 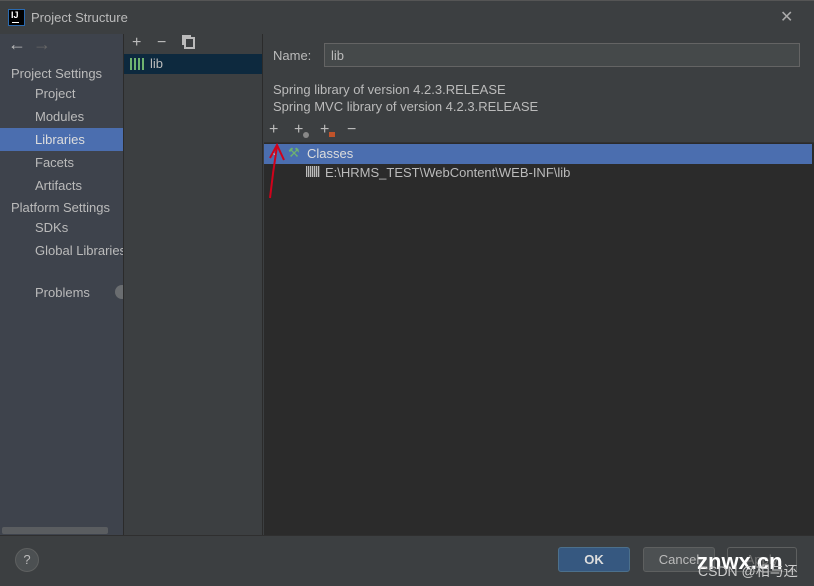 I want to click on copy-icon, so click(x=189, y=43).